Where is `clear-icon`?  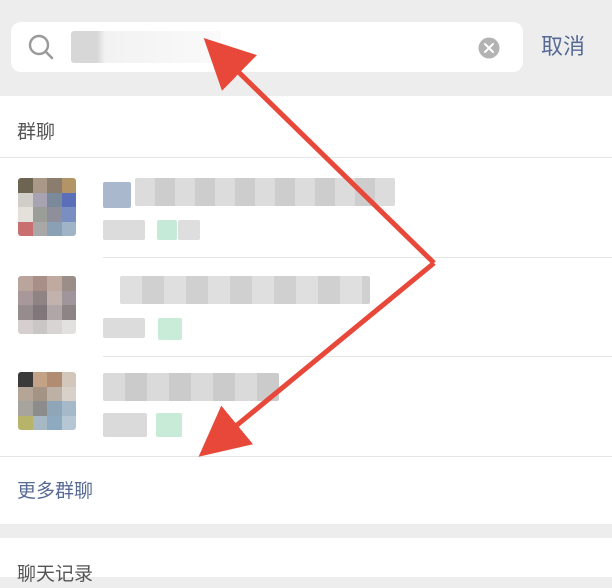 clear-icon is located at coordinates (489, 48).